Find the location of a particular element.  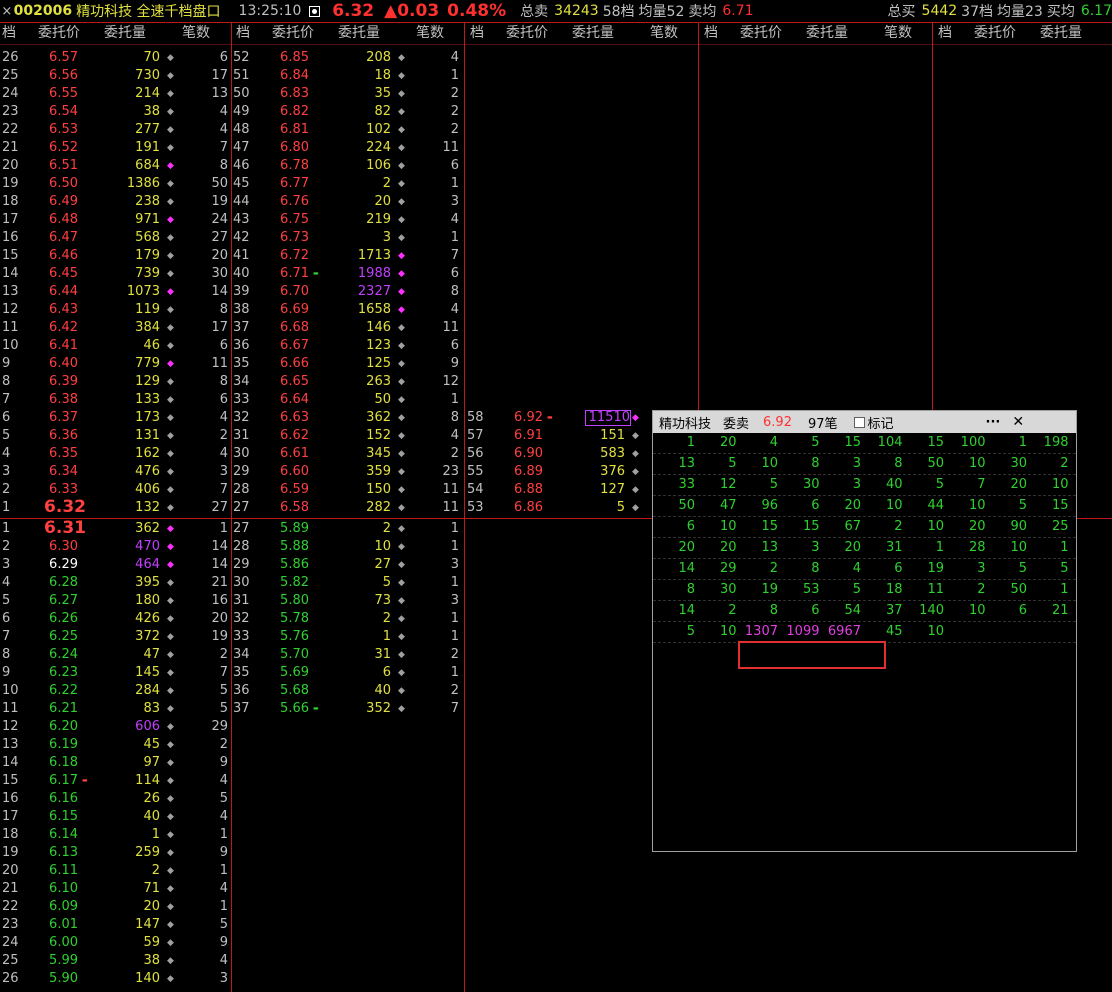

ask-row: 50 6.83 35 ◆ 2 is located at coordinates (348, 94).